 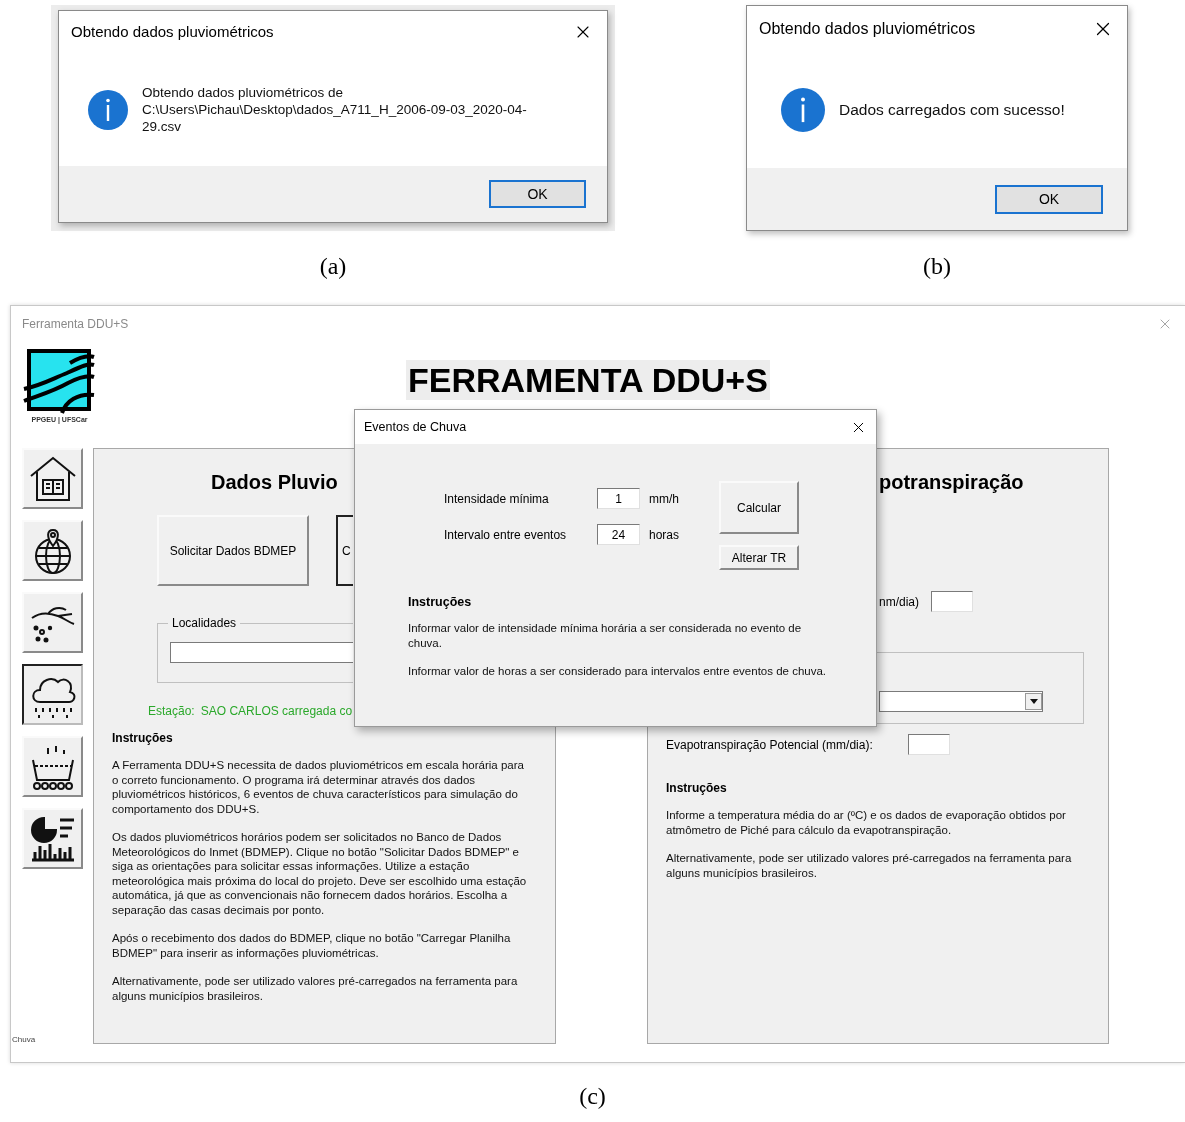 What do you see at coordinates (929, 744) in the screenshot?
I see `evapotranspiration-field` at bounding box center [929, 744].